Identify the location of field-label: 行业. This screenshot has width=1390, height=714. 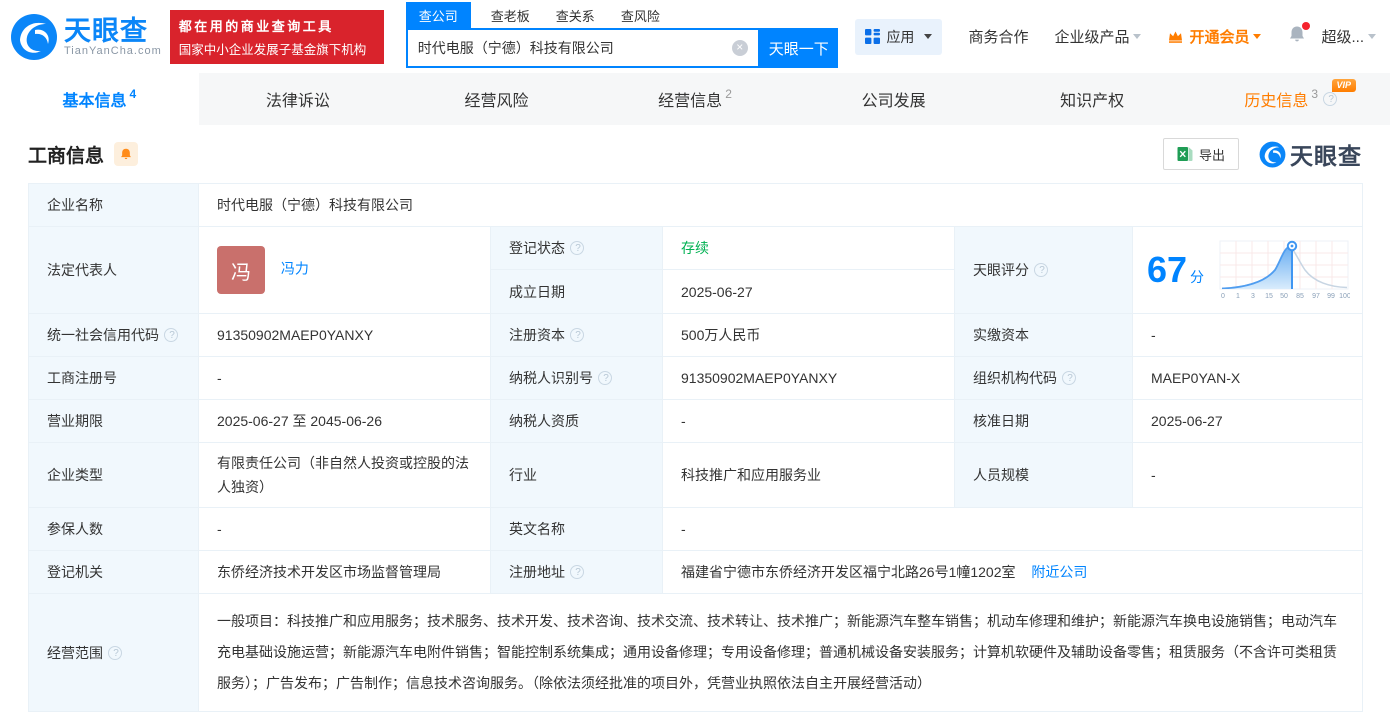
(523, 475).